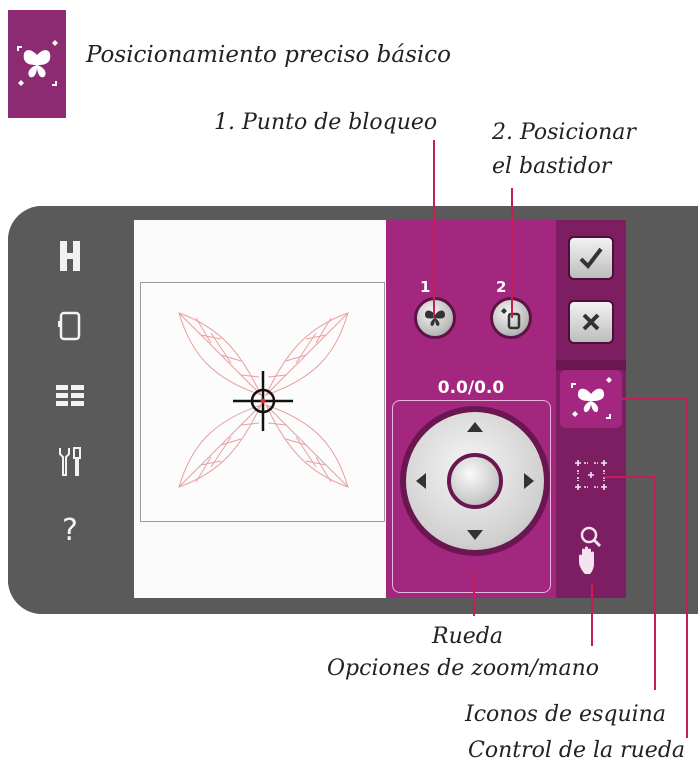 The width and height of the screenshot is (698, 772). I want to click on callout-corner-icons: Iconos de esquina, so click(565, 714).